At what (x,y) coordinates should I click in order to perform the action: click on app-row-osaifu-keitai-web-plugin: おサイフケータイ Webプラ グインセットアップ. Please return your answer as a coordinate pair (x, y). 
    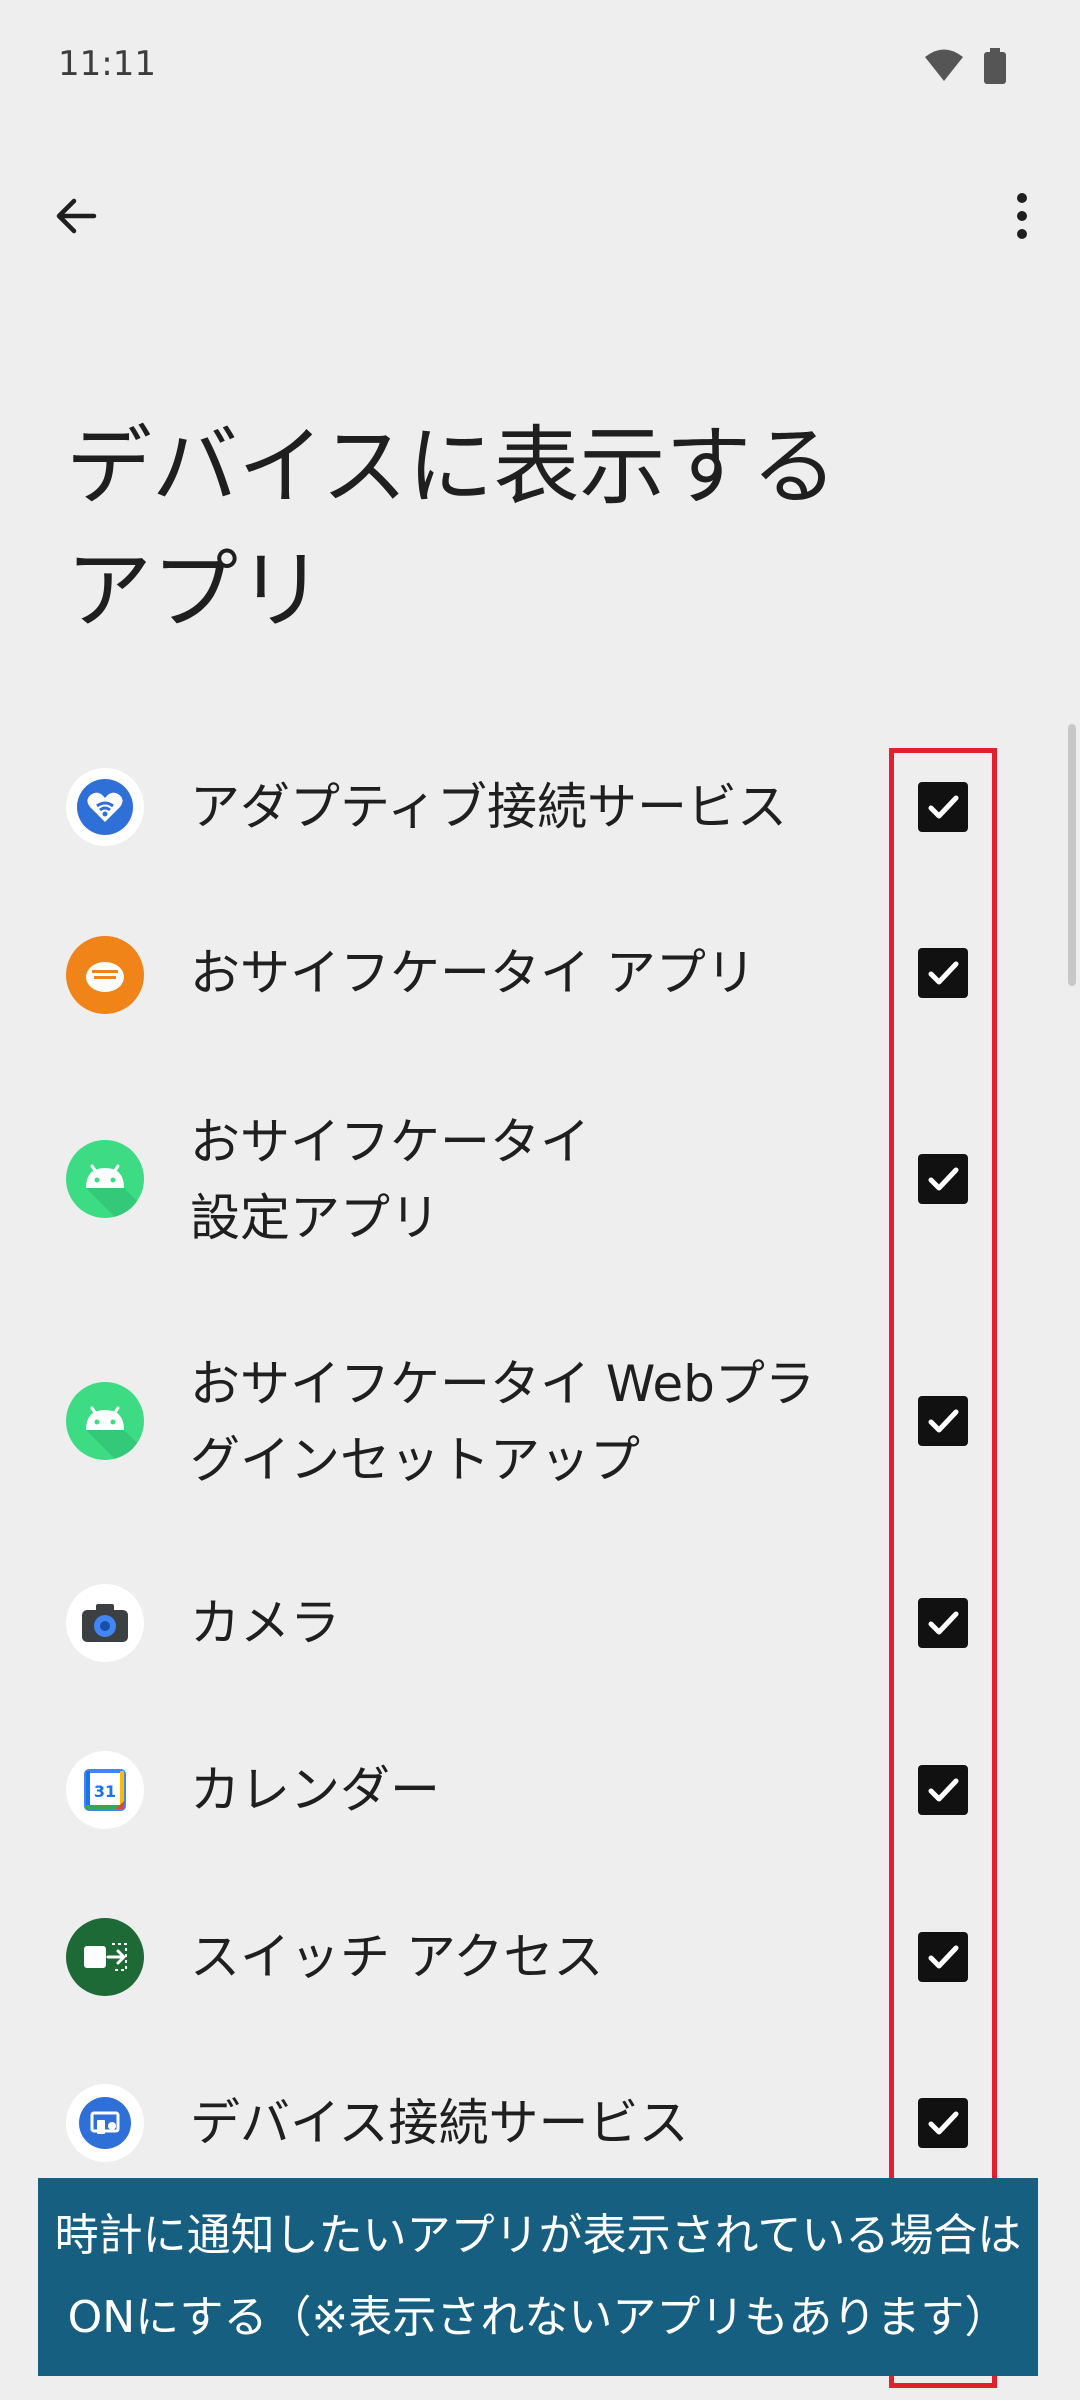
    Looking at the image, I should click on (540, 1422).